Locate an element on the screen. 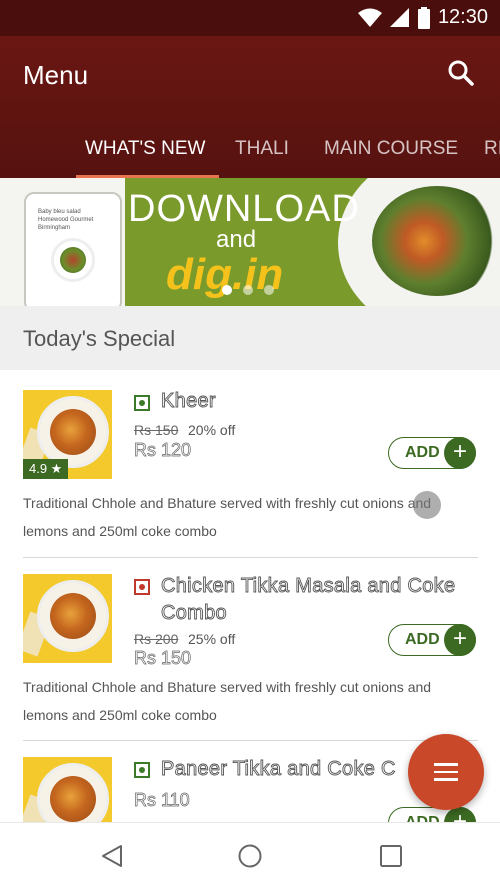 The width and height of the screenshot is (500, 889). salad-plate-image is located at coordinates (73, 260).